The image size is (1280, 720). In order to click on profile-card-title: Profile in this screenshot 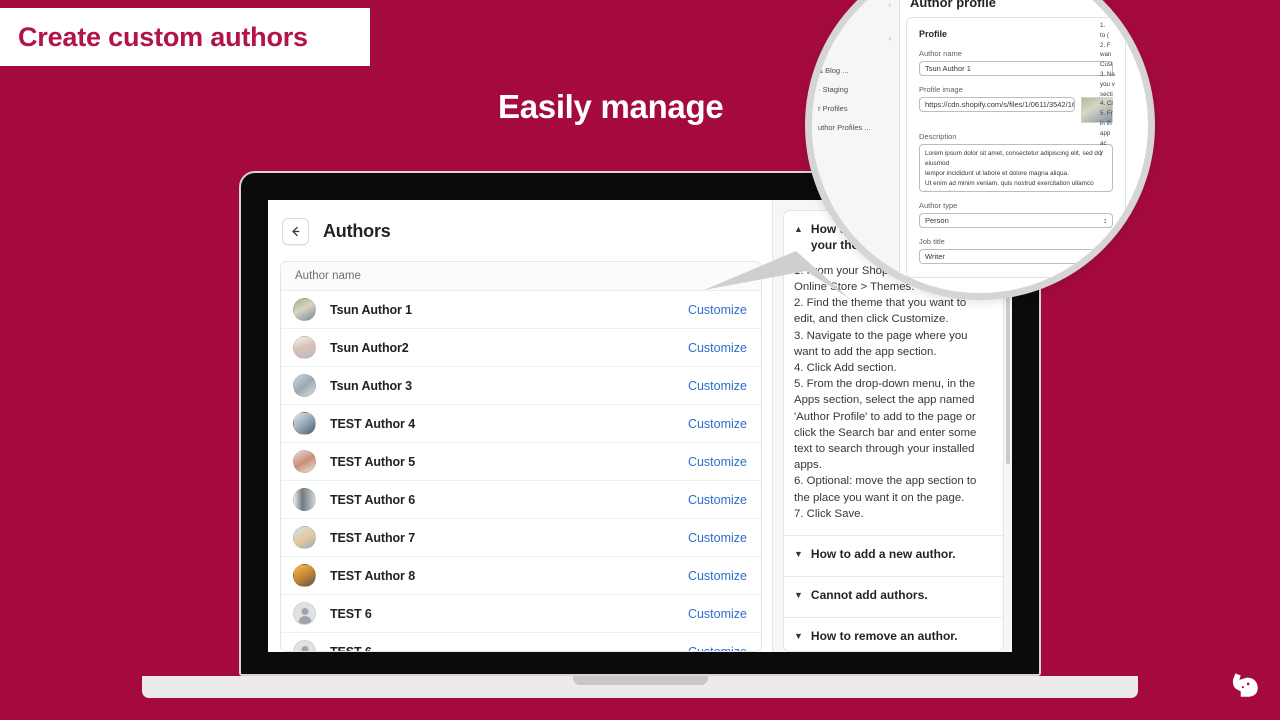, I will do `click(933, 34)`.